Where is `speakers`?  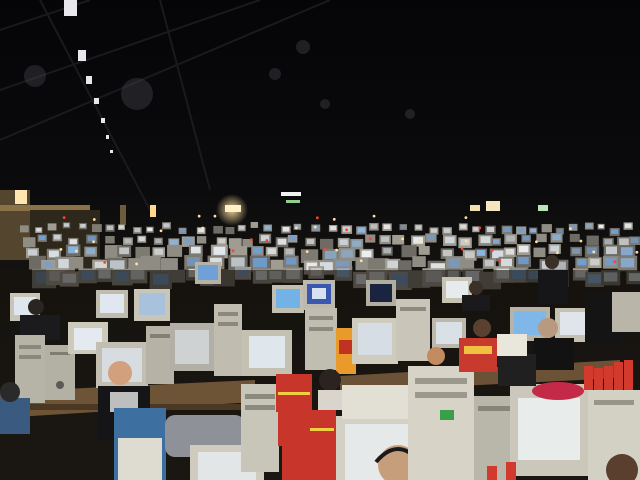 speakers is located at coordinates (517, 370).